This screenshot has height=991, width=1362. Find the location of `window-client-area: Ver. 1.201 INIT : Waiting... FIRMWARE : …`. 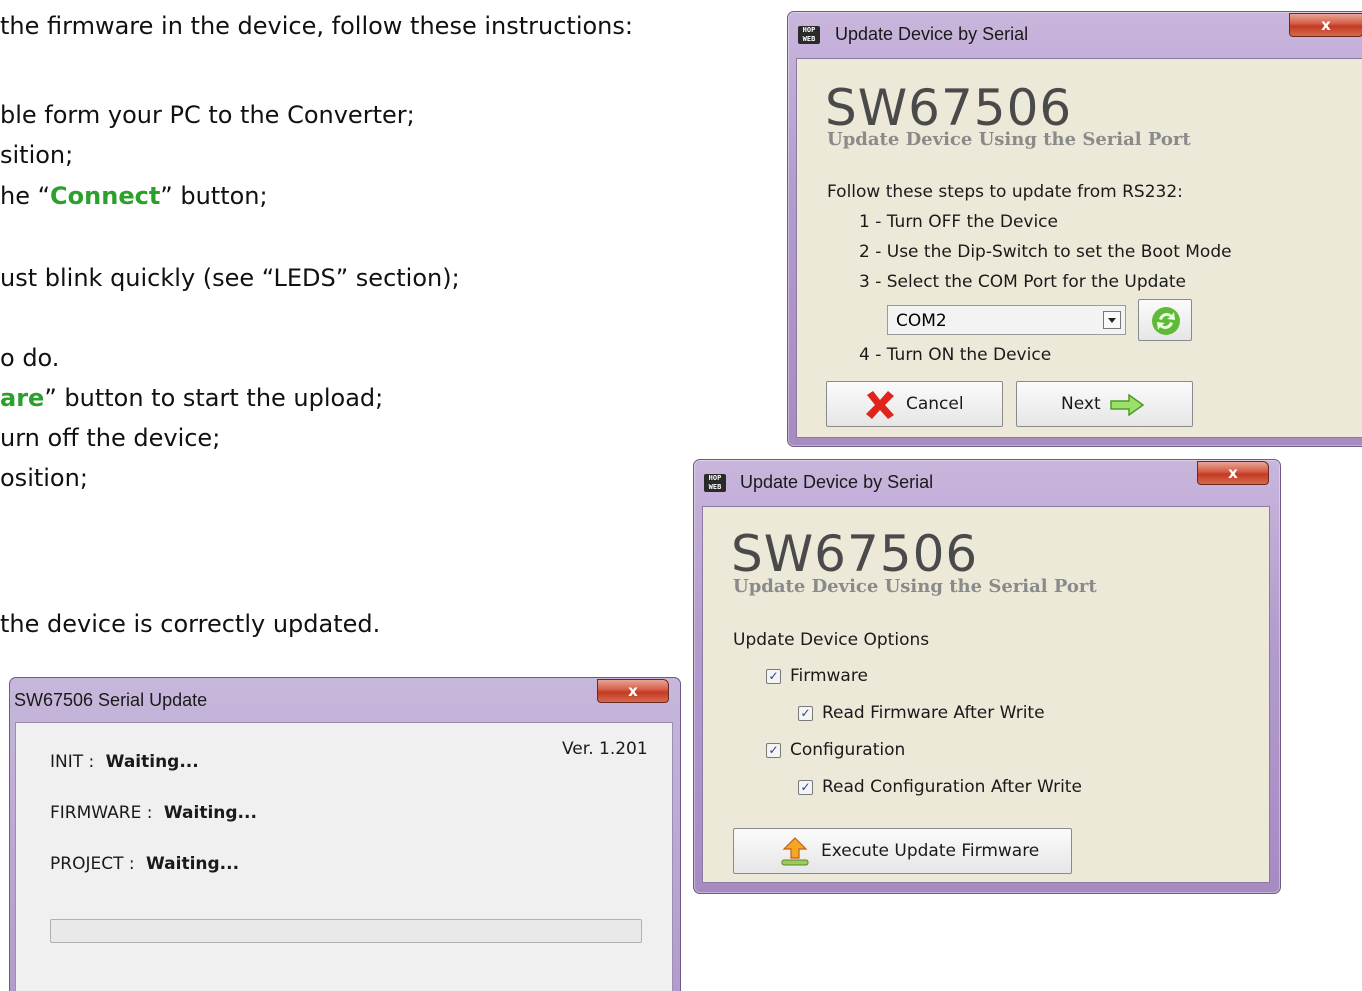

window-client-area: Ver. 1.201 INIT : Waiting... FIRMWARE : … is located at coordinates (344, 856).